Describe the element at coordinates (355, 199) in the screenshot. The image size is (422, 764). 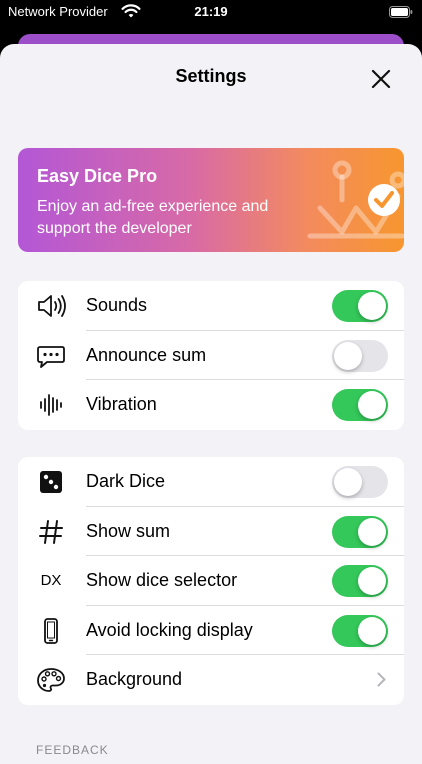
I see `crown-check-icon` at that location.